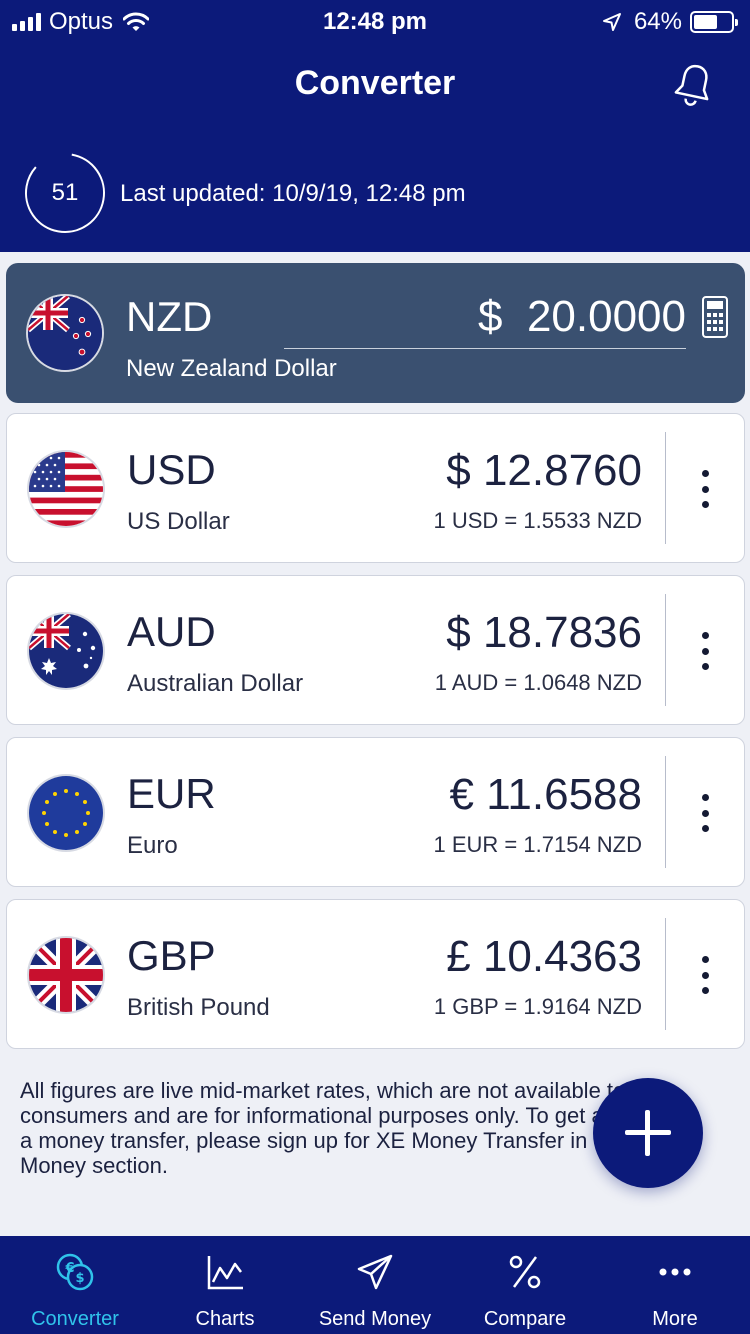  I want to click on tab-send-money: Send Money, so click(375, 1285).